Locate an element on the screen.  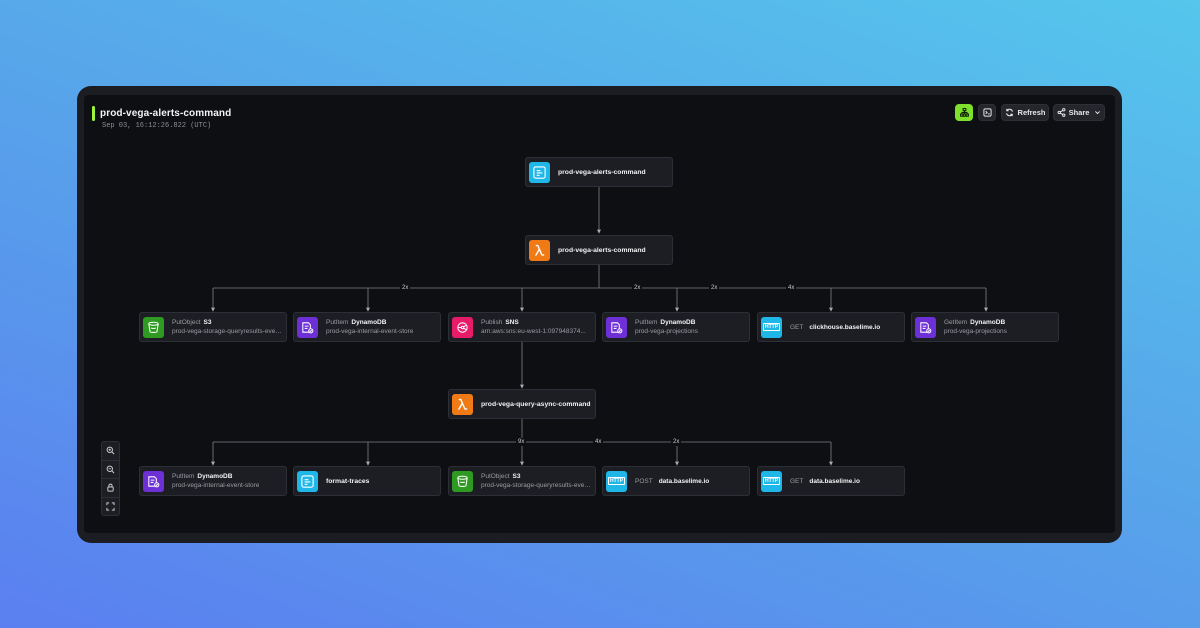
trace-node-http-post: HTTP POST data.baselime.io is located at coordinates (676, 481).